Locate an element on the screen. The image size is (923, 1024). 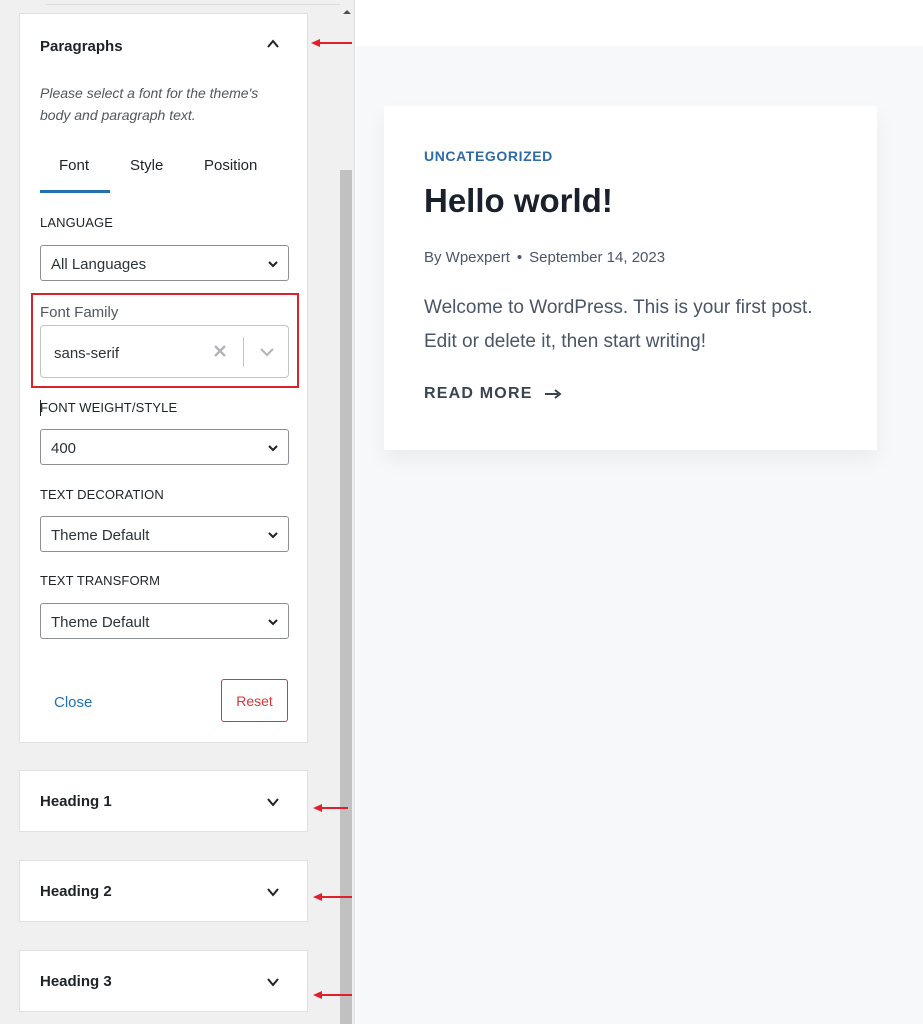
font-weight-label: FONT WEIGHT/STYLE is located at coordinates (109, 407).